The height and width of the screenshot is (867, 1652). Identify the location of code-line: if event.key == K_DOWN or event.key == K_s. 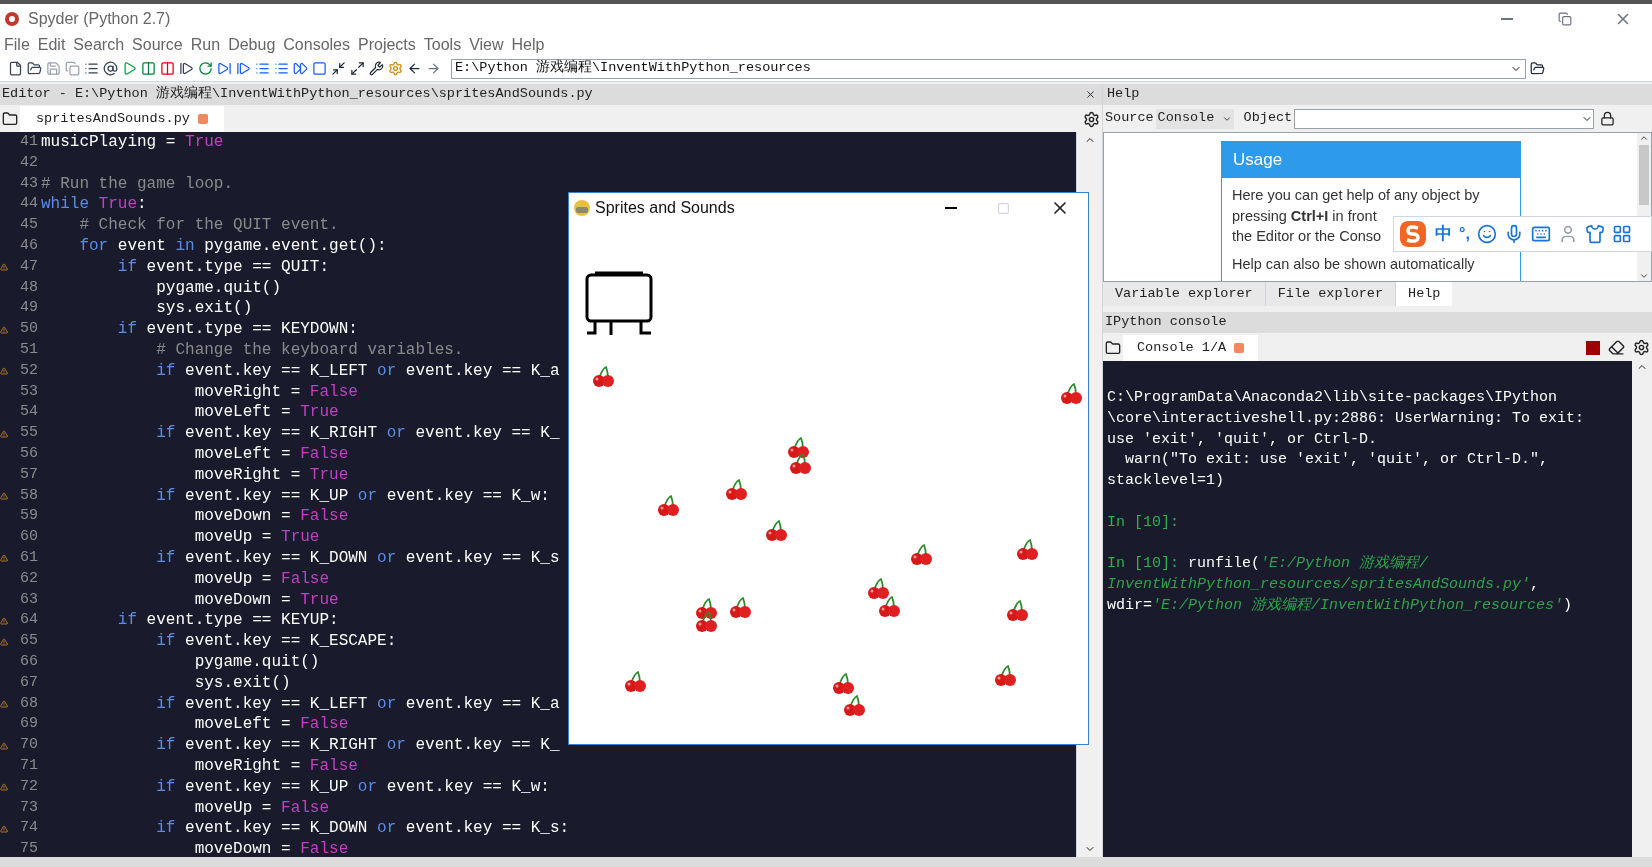
(357, 558).